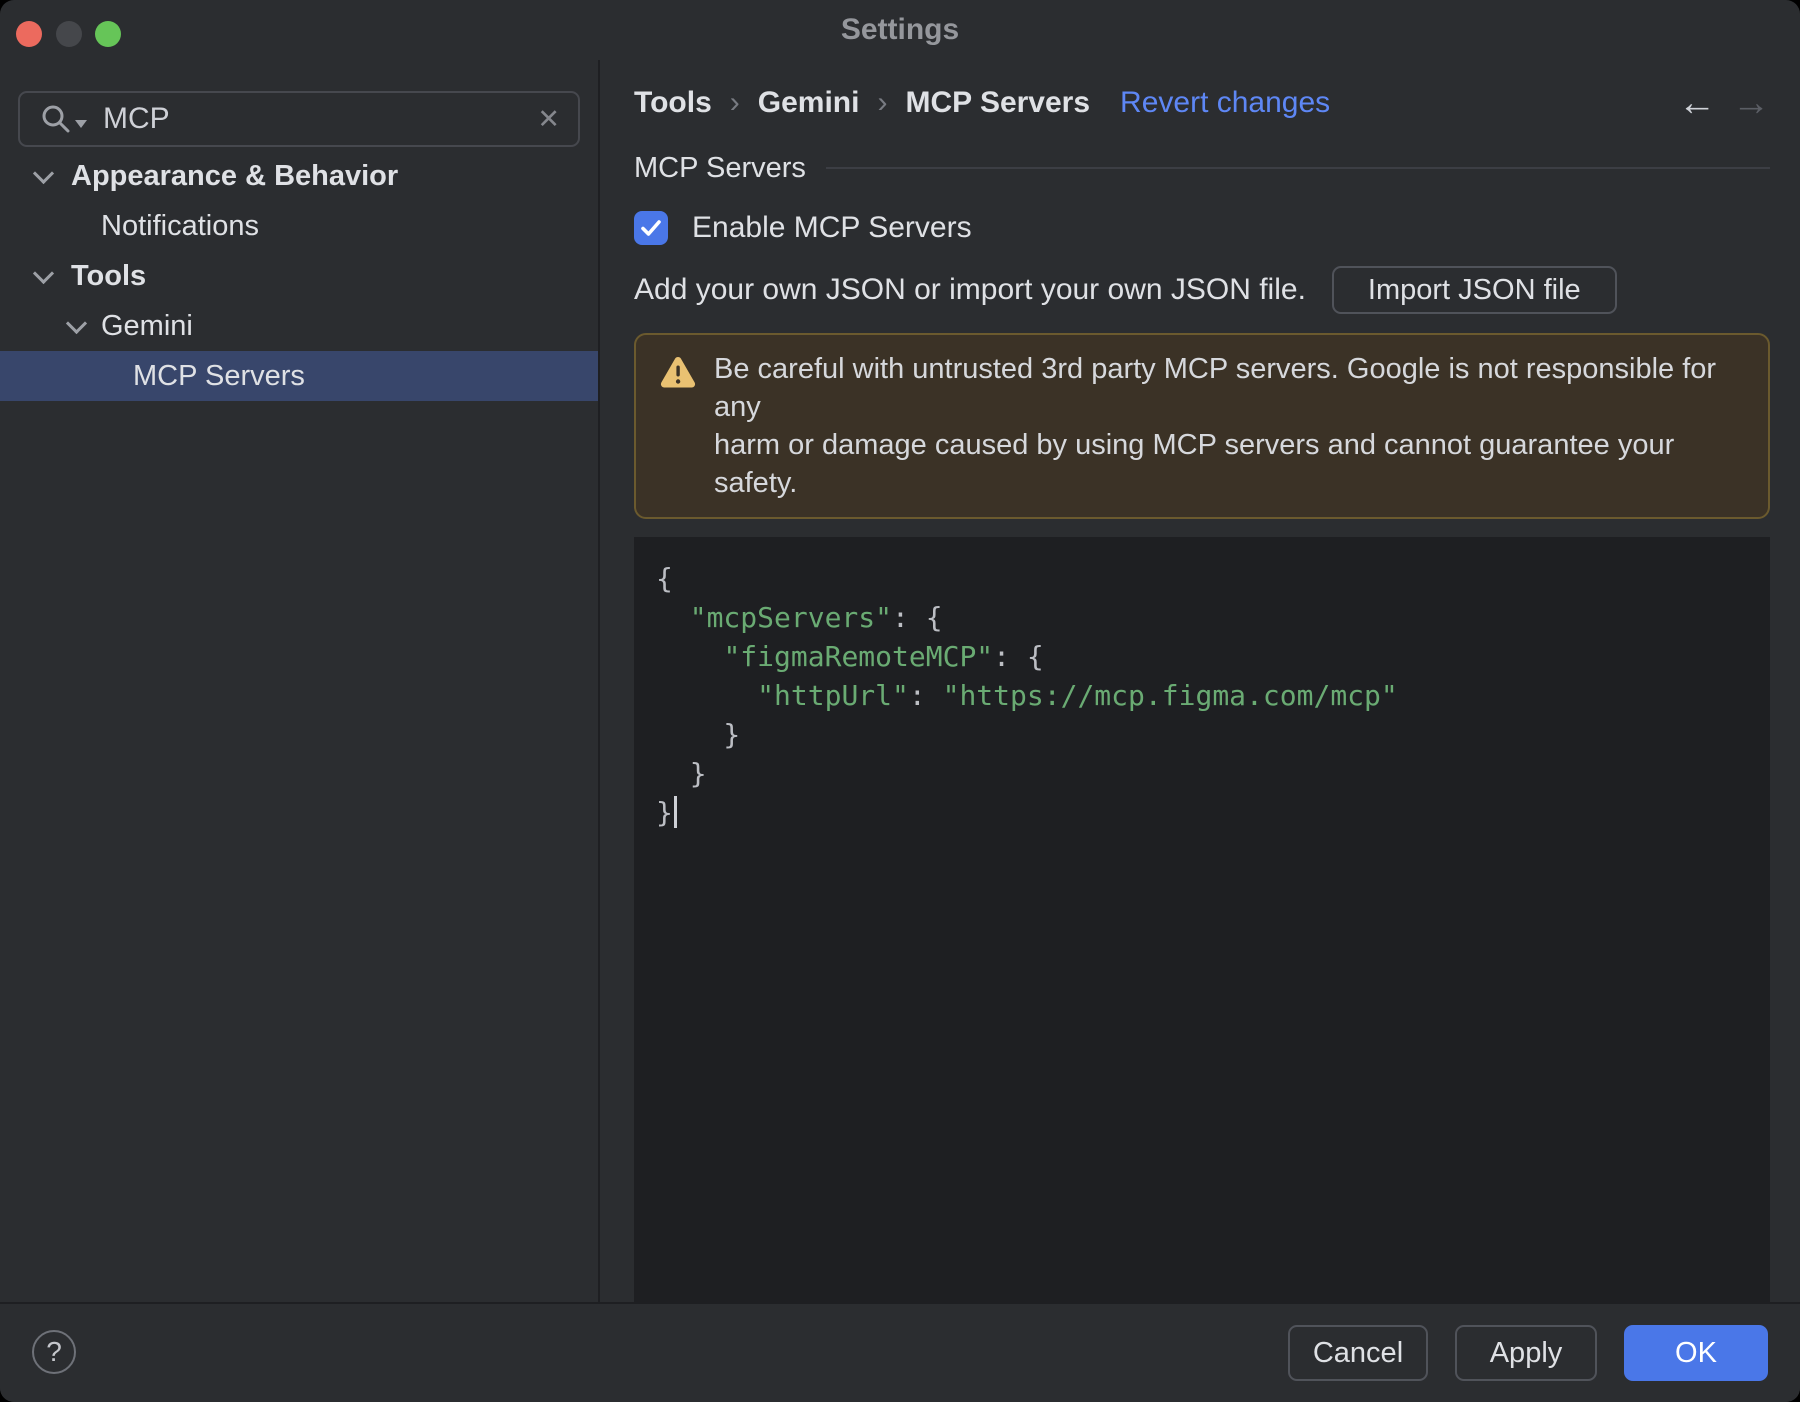  What do you see at coordinates (1297, 168) in the screenshot?
I see `section-divider` at bounding box center [1297, 168].